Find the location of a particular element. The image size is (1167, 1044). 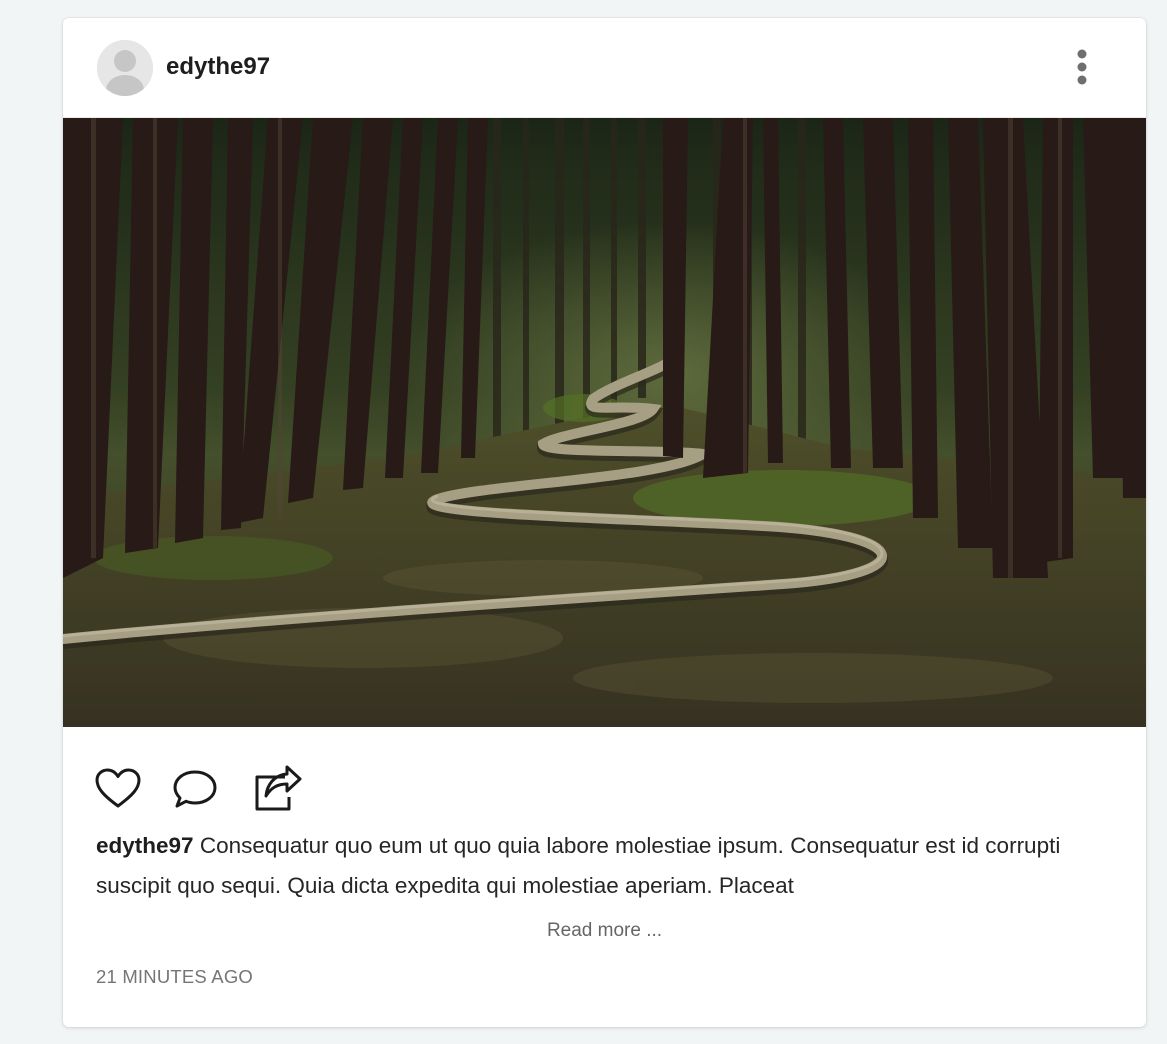

share-button is located at coordinates (277, 791).